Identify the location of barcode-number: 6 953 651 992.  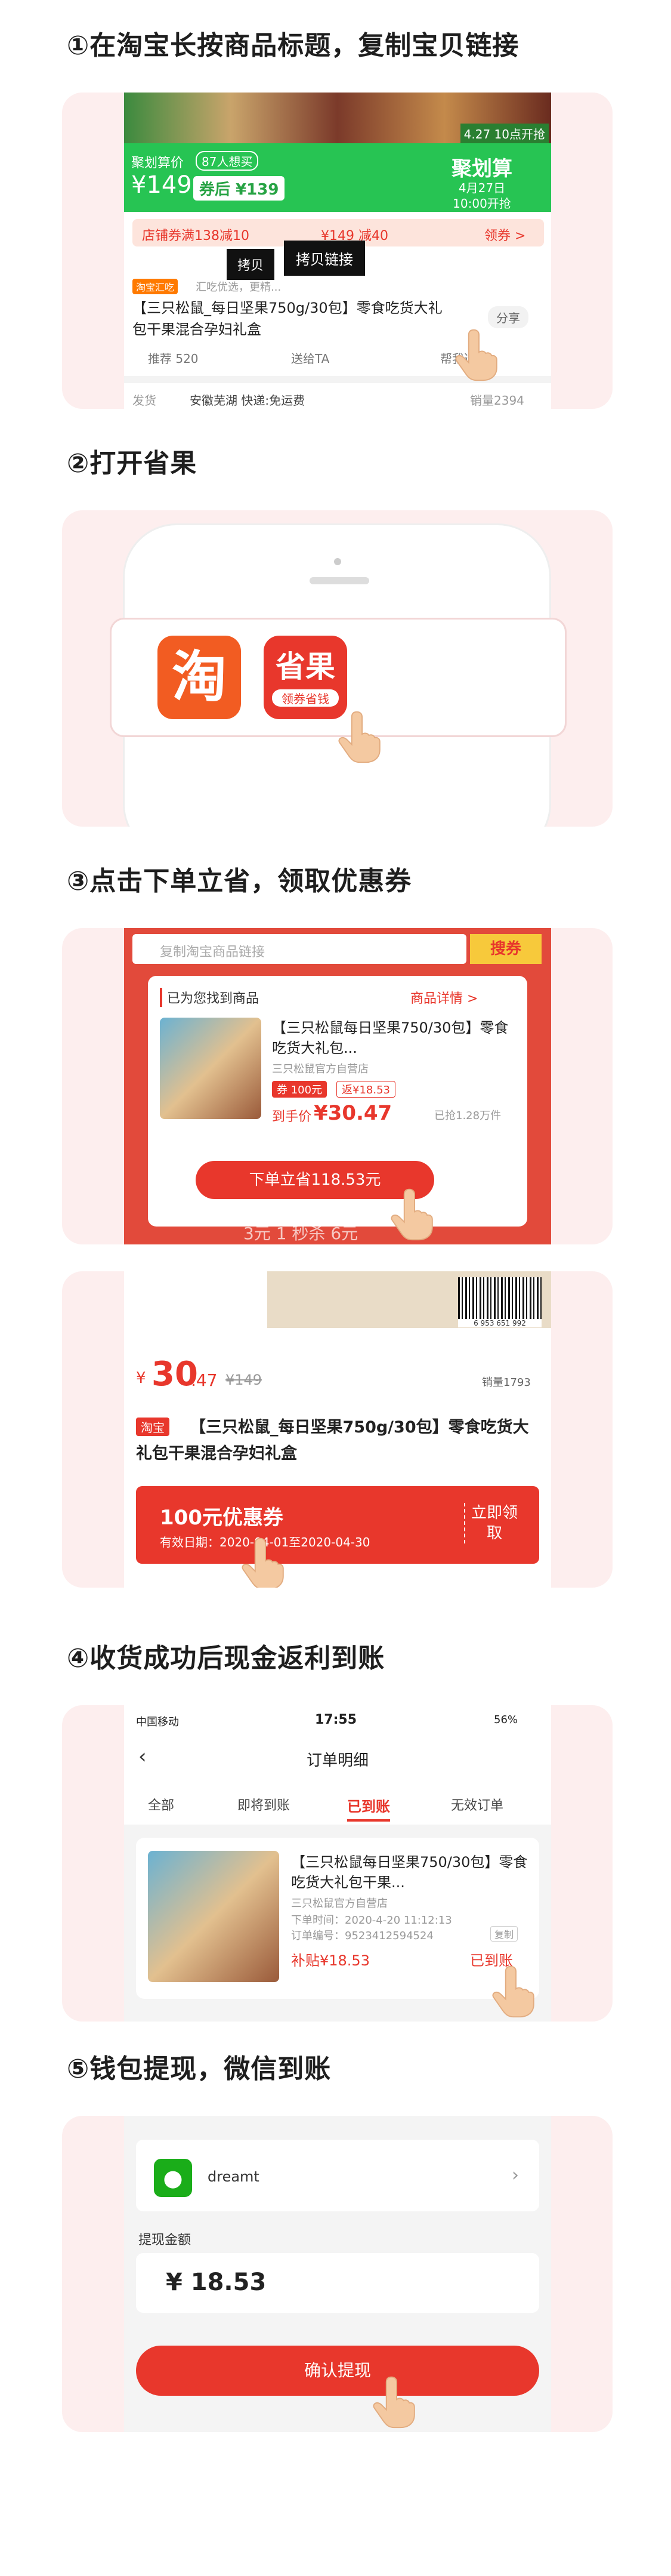
(500, 1323).